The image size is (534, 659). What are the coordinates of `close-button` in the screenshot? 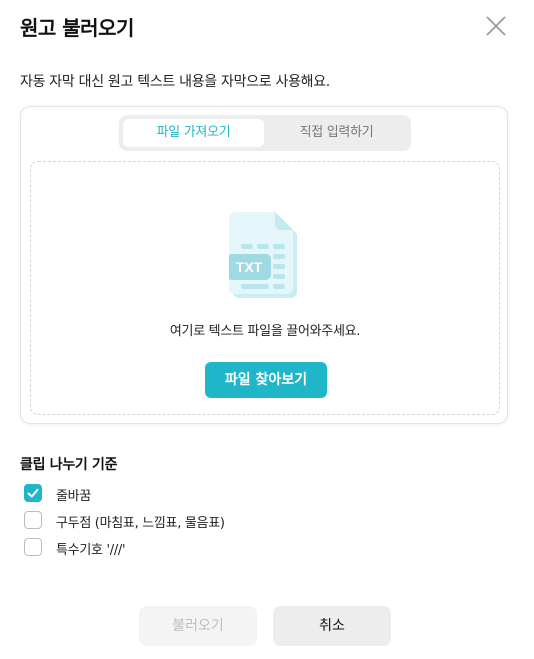 It's located at (496, 26).